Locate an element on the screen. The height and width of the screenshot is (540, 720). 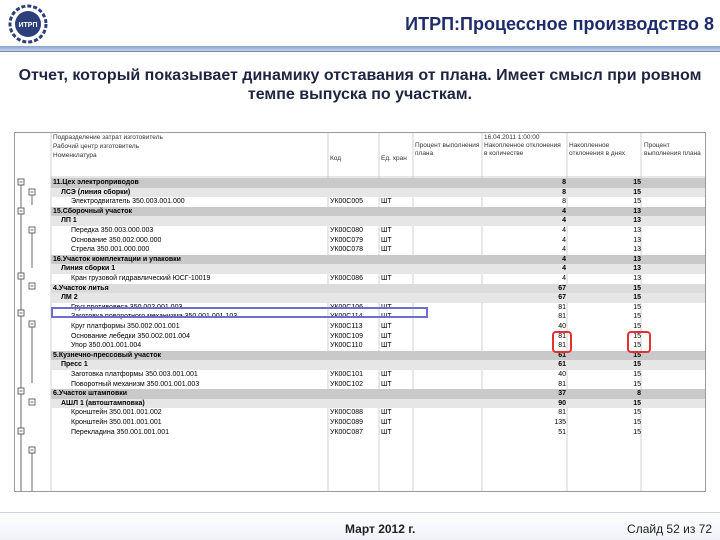
table-row: Стрела 350.001.000.000 УК00С078 ШТ 4 13 is located at coordinates (378, 250).